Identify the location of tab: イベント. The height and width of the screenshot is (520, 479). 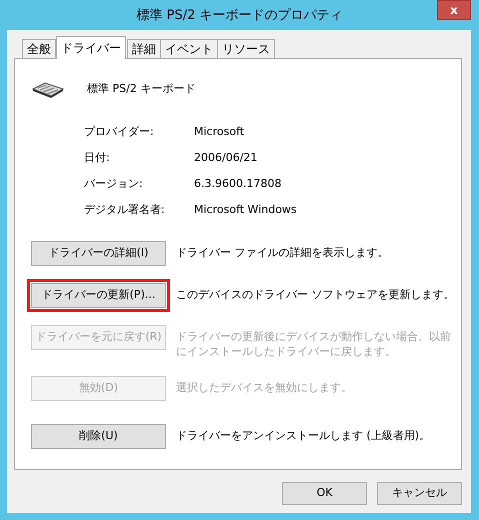
(189, 48).